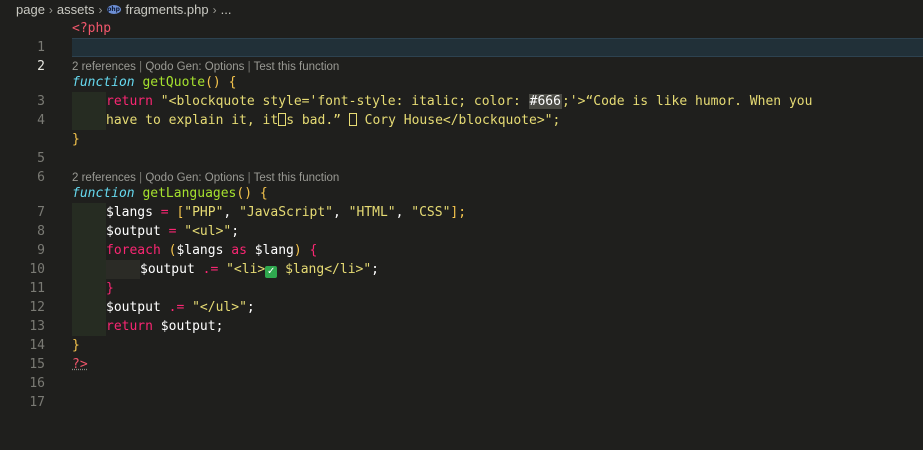  What do you see at coordinates (461, 167) in the screenshot?
I see `code-line: 6` at bounding box center [461, 167].